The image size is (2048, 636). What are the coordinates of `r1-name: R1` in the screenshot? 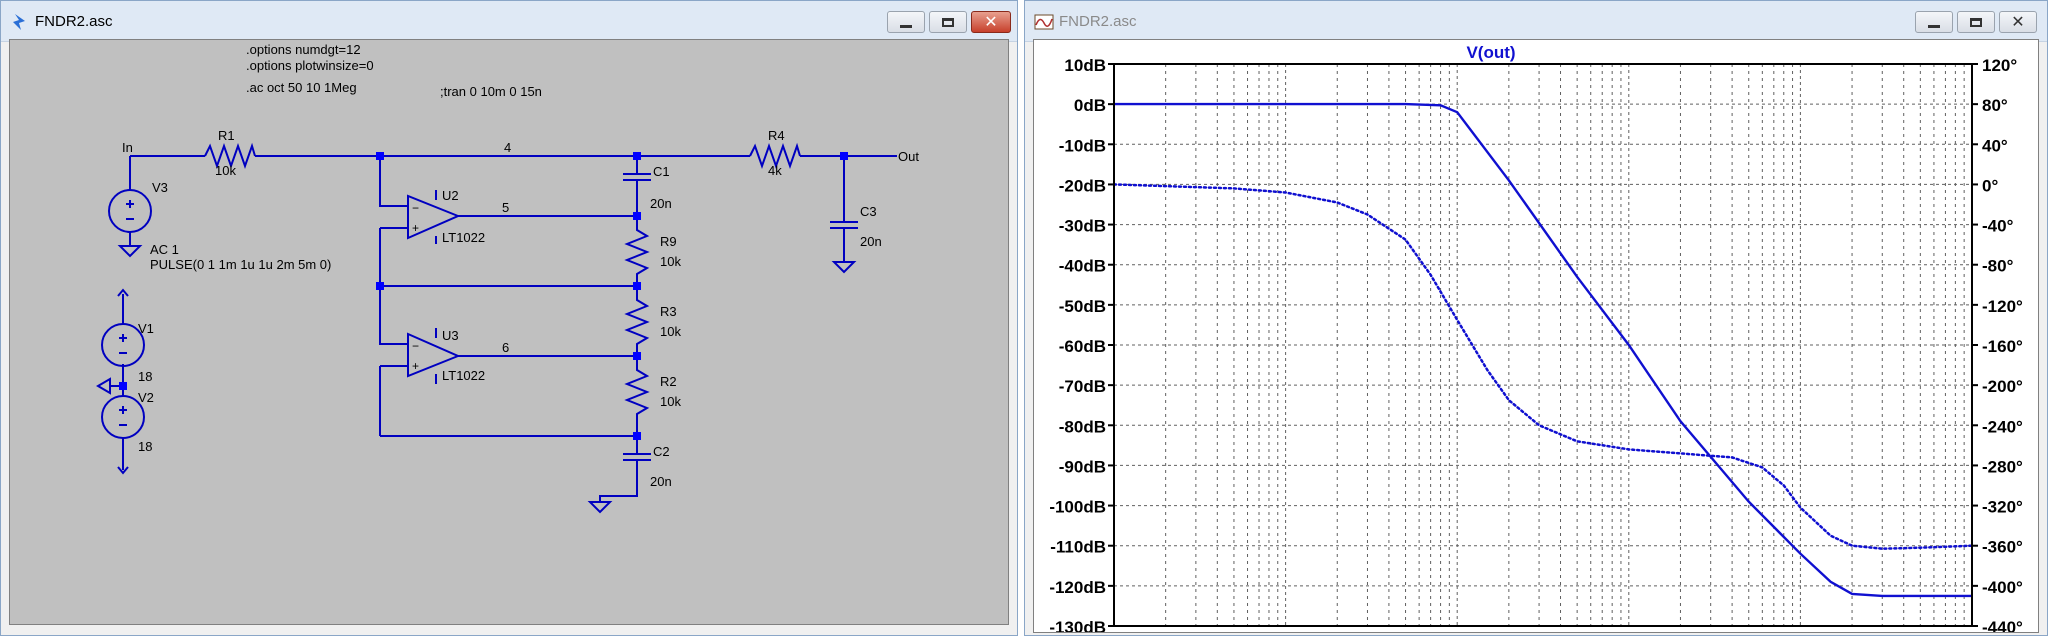 It's located at (226, 135).